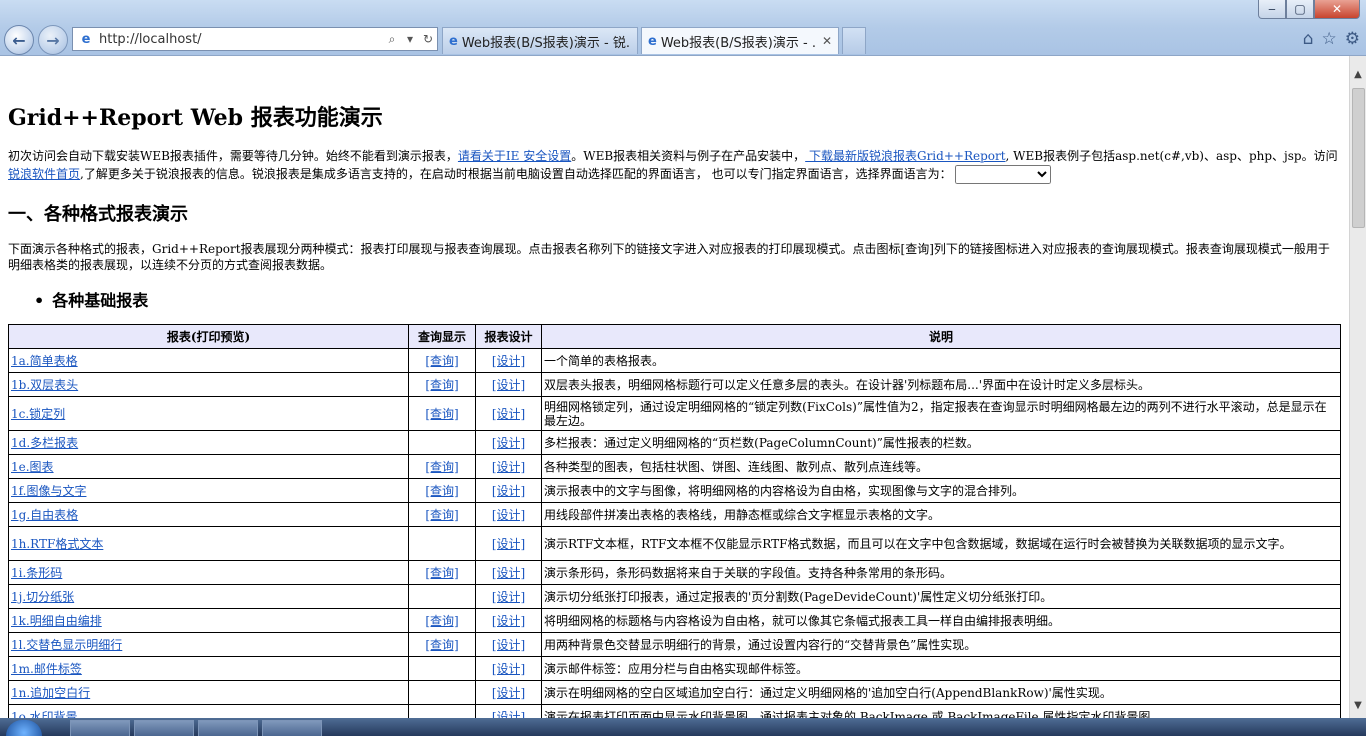 The image size is (1366, 736). I want to click on language-select, so click(1003, 174).